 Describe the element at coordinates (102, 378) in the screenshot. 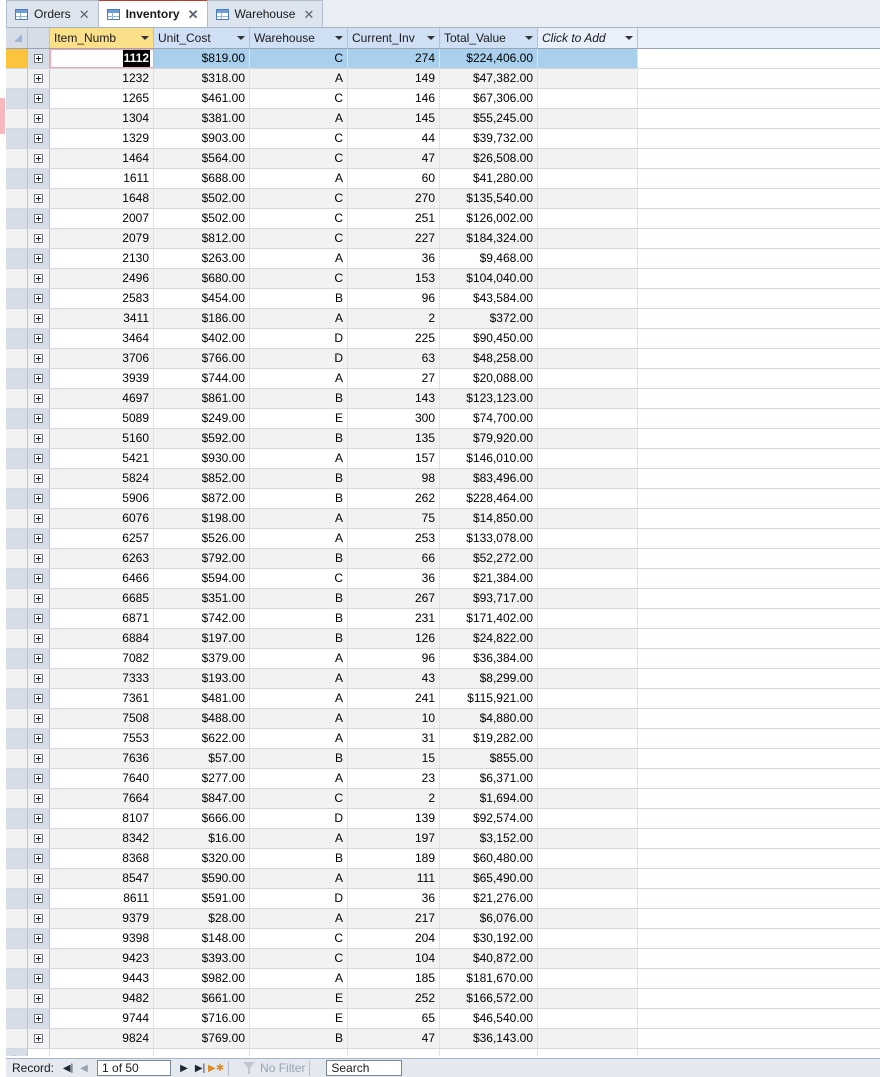

I see `cell-item-number: 3939` at that location.